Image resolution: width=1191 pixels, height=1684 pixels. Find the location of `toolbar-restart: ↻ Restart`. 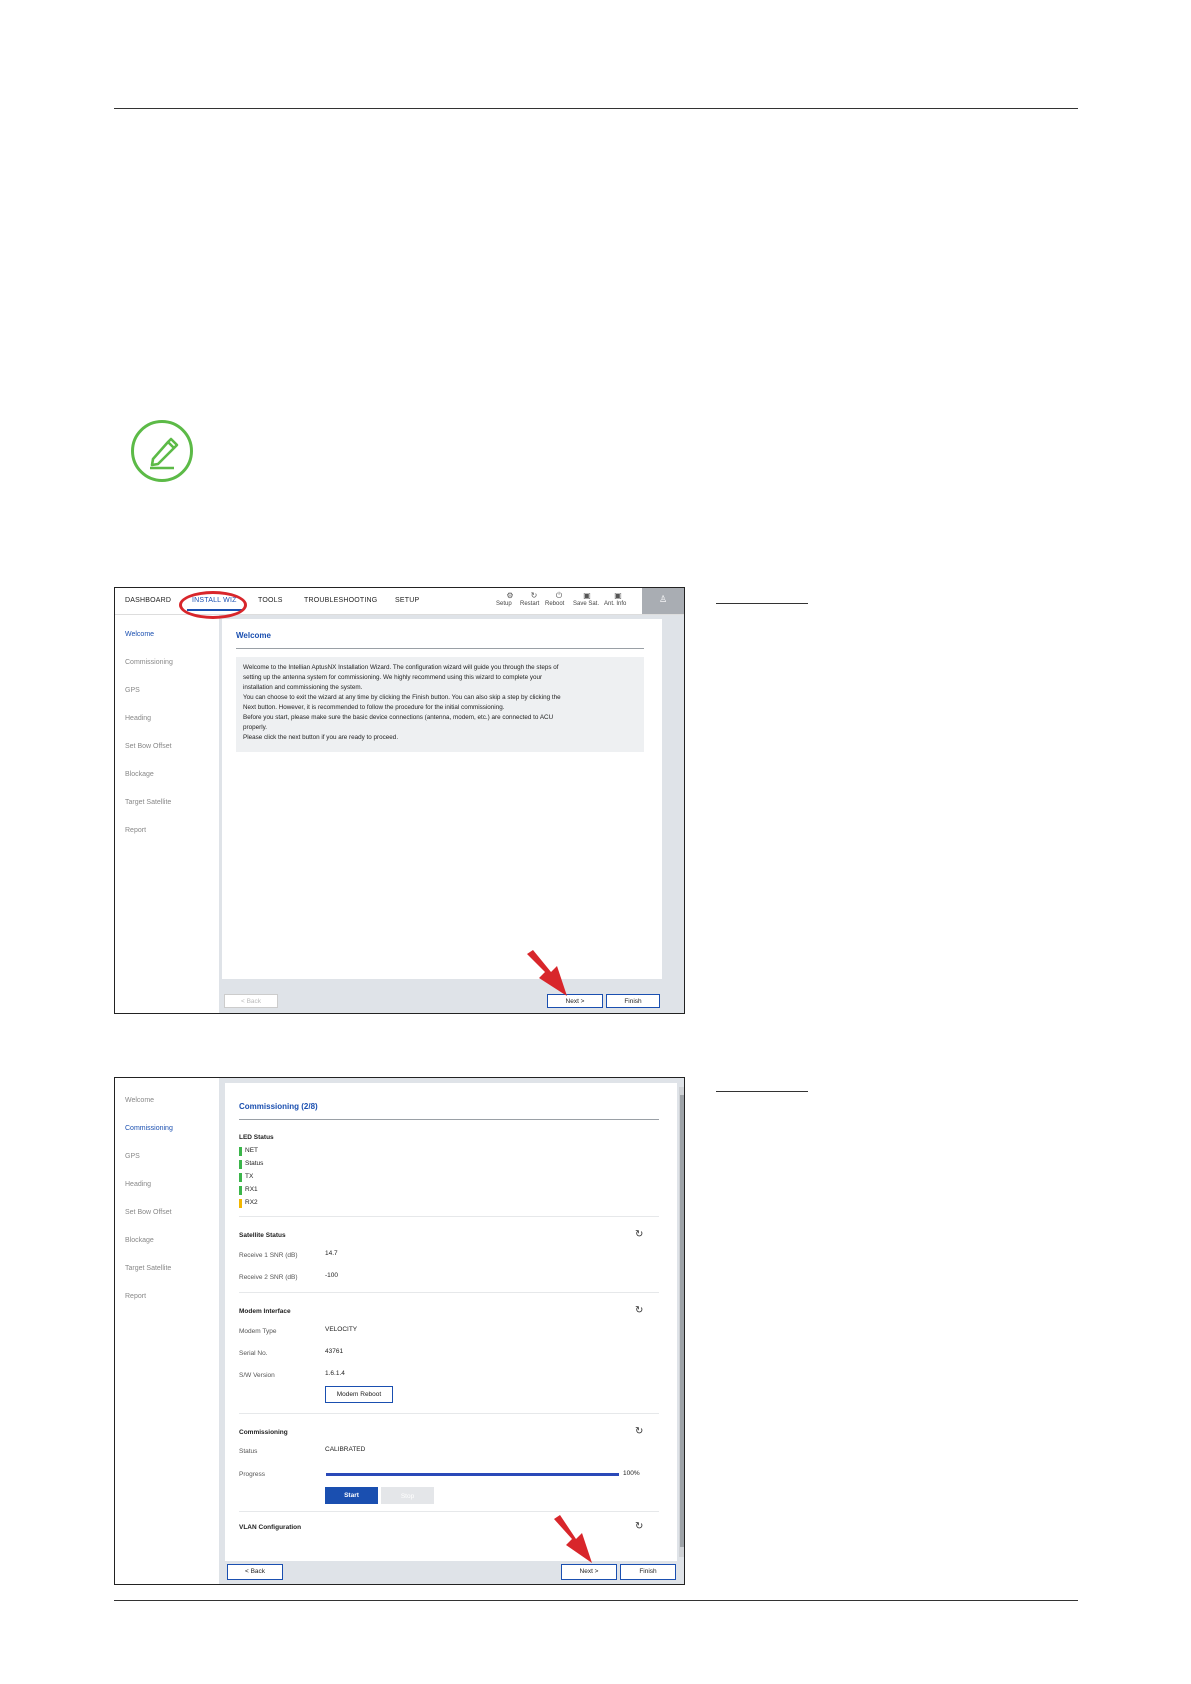

toolbar-restart: ↻ Restart is located at coordinates (534, 599).